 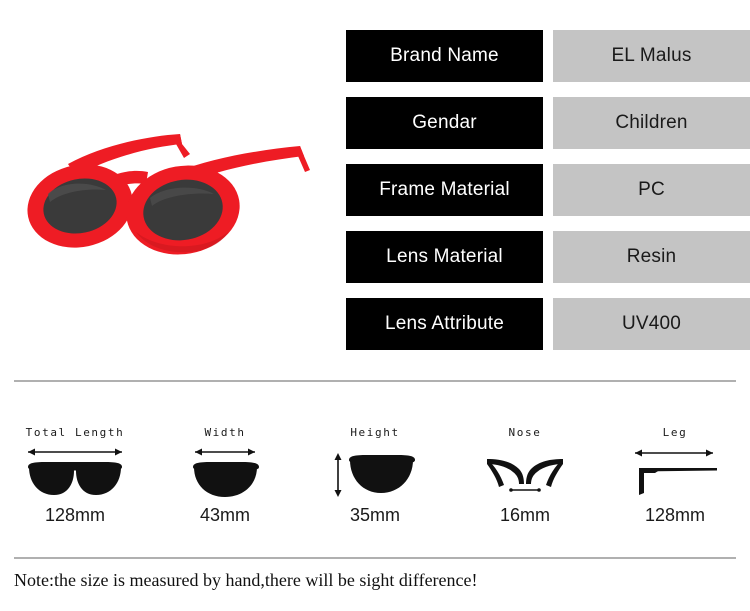 What do you see at coordinates (524, 515) in the screenshot?
I see `measurement-value: 16mm` at bounding box center [524, 515].